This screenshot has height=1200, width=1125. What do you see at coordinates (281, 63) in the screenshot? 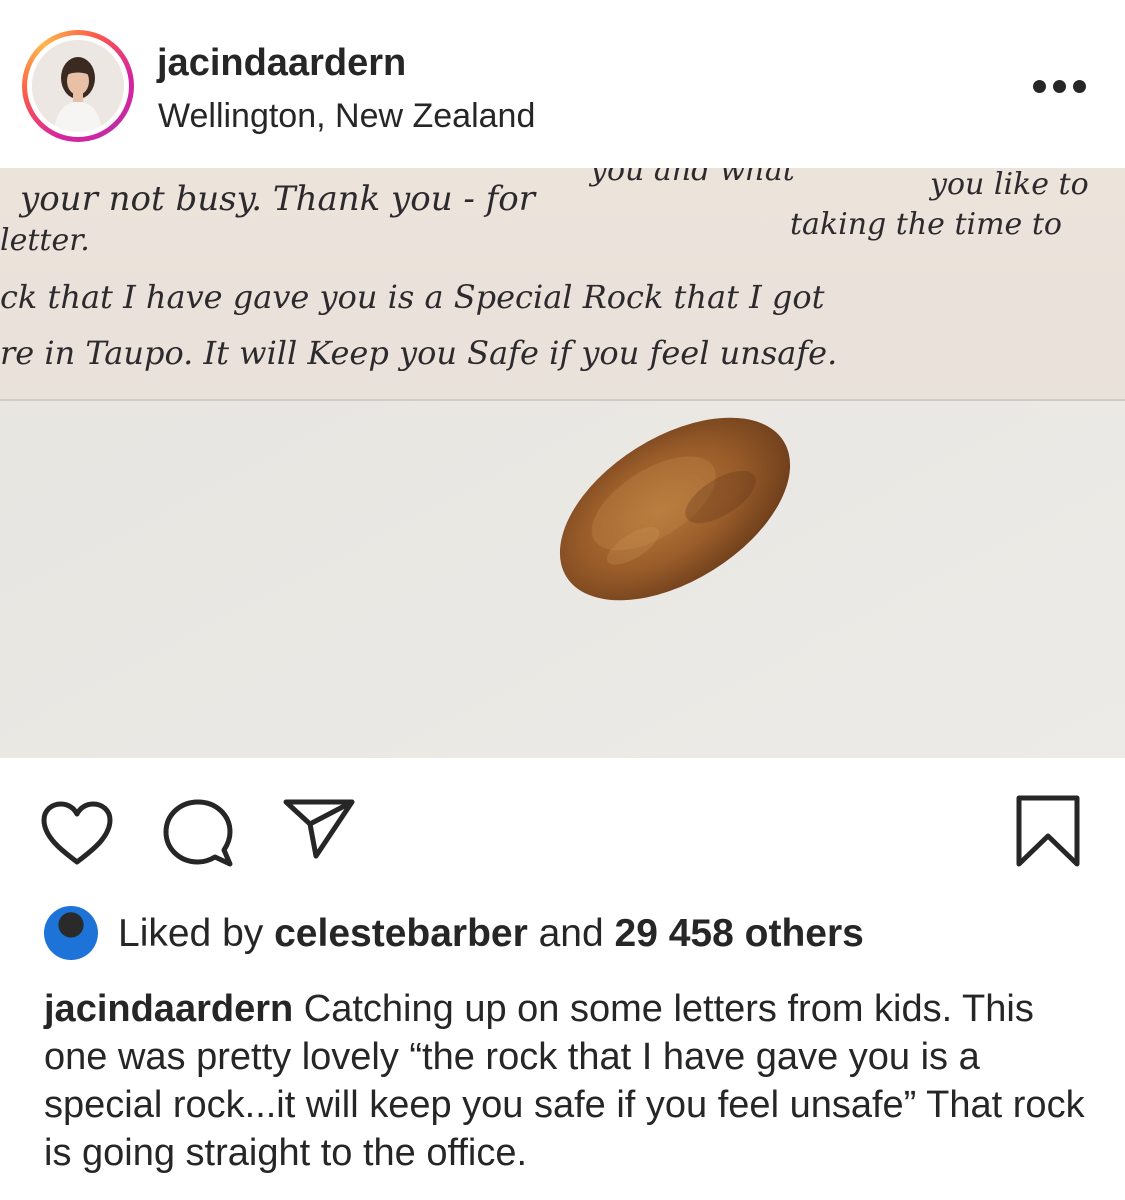
I see `post-username: jacindaardern` at bounding box center [281, 63].